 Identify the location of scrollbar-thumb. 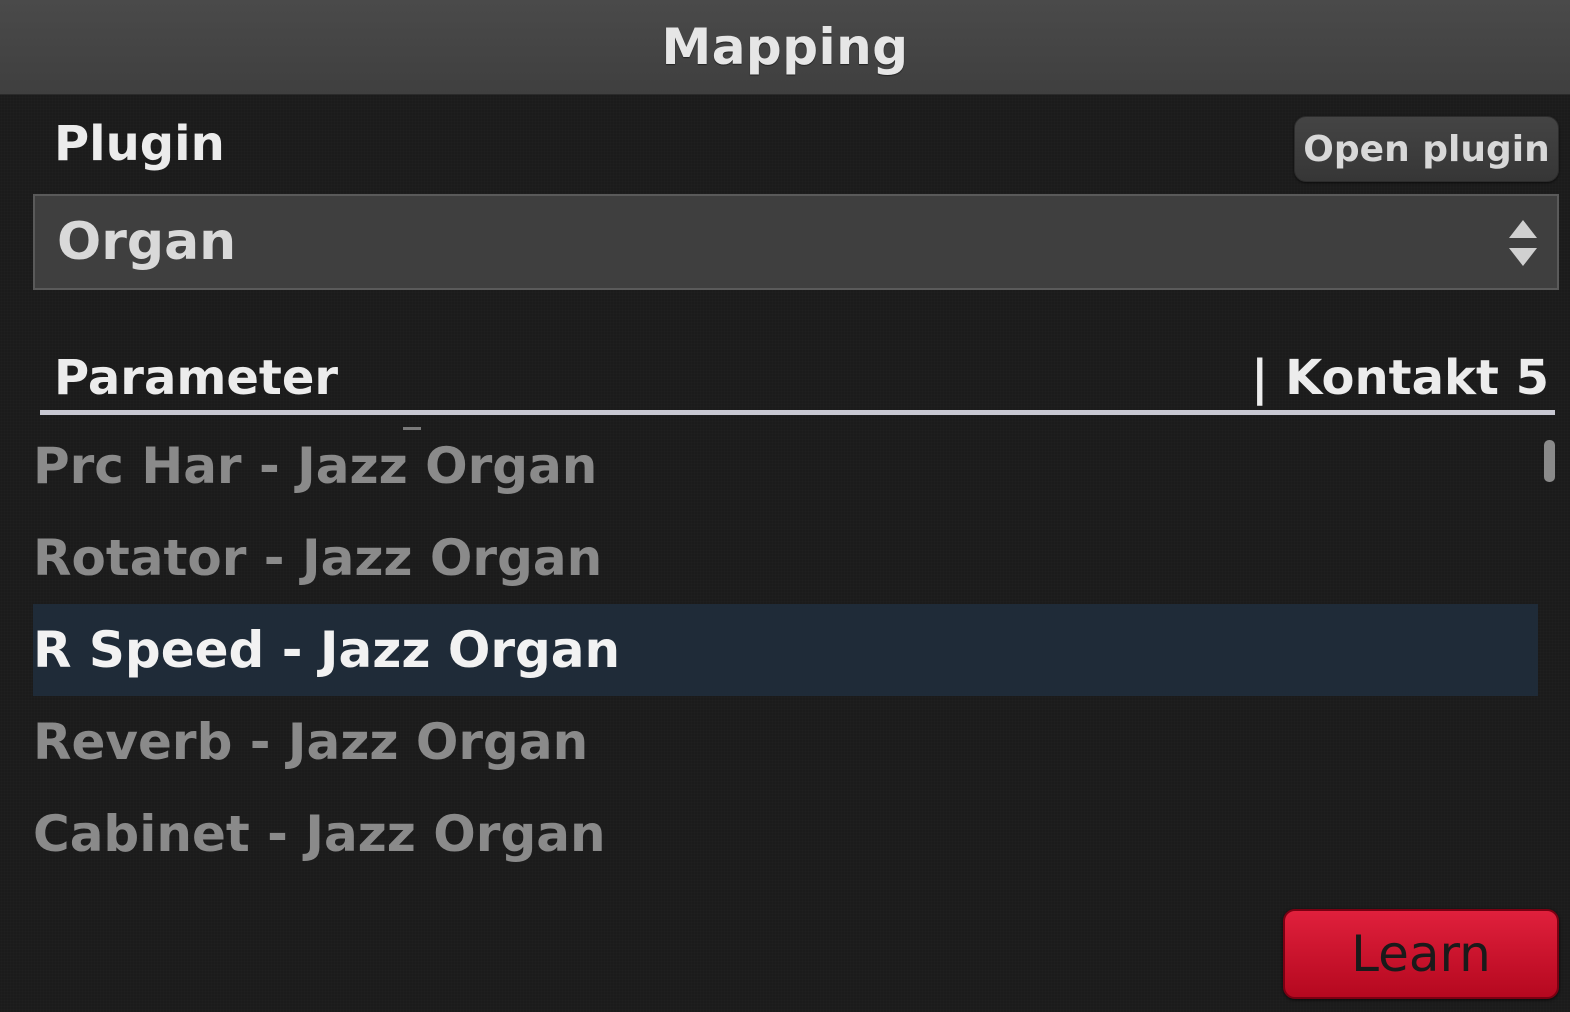
(1549, 461).